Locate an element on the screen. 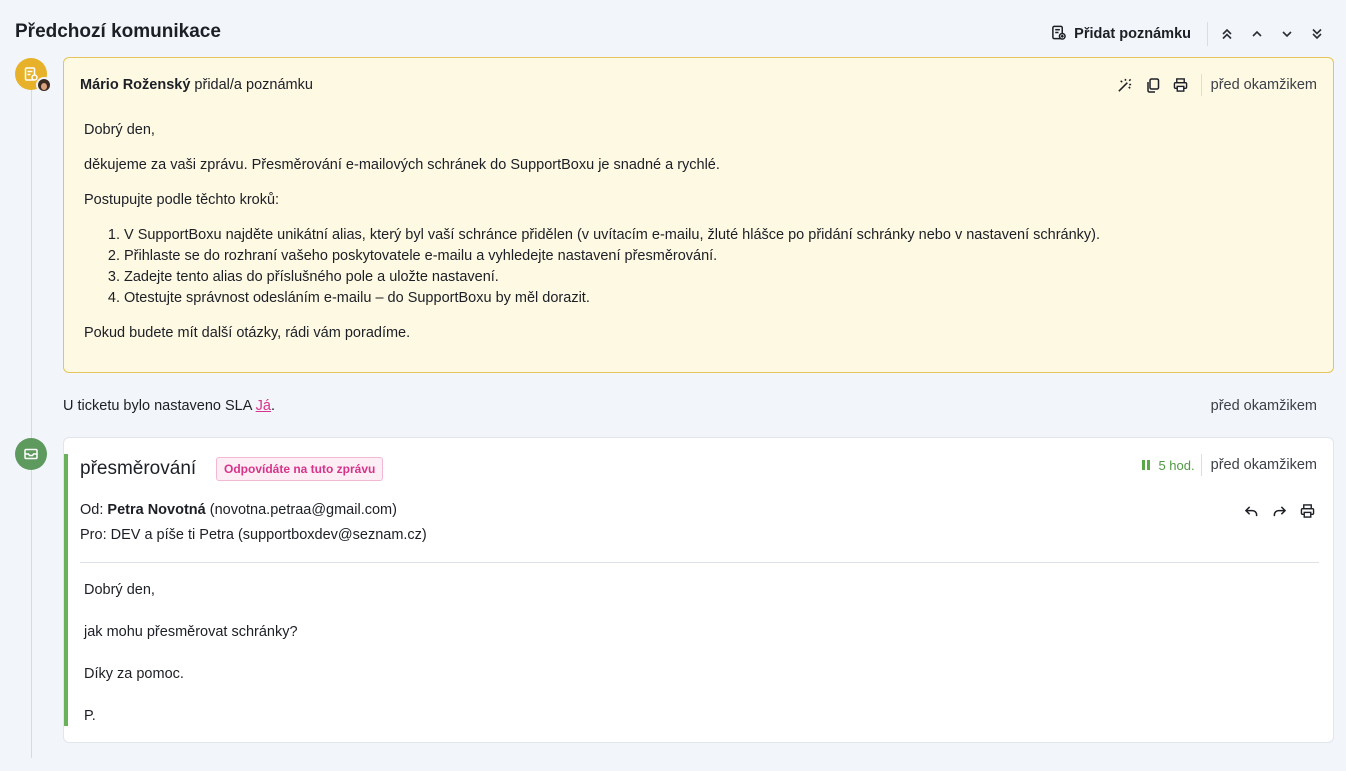 The image size is (1346, 771). replying-badge: Odpovídáte na tuto zprávu is located at coordinates (300, 469).